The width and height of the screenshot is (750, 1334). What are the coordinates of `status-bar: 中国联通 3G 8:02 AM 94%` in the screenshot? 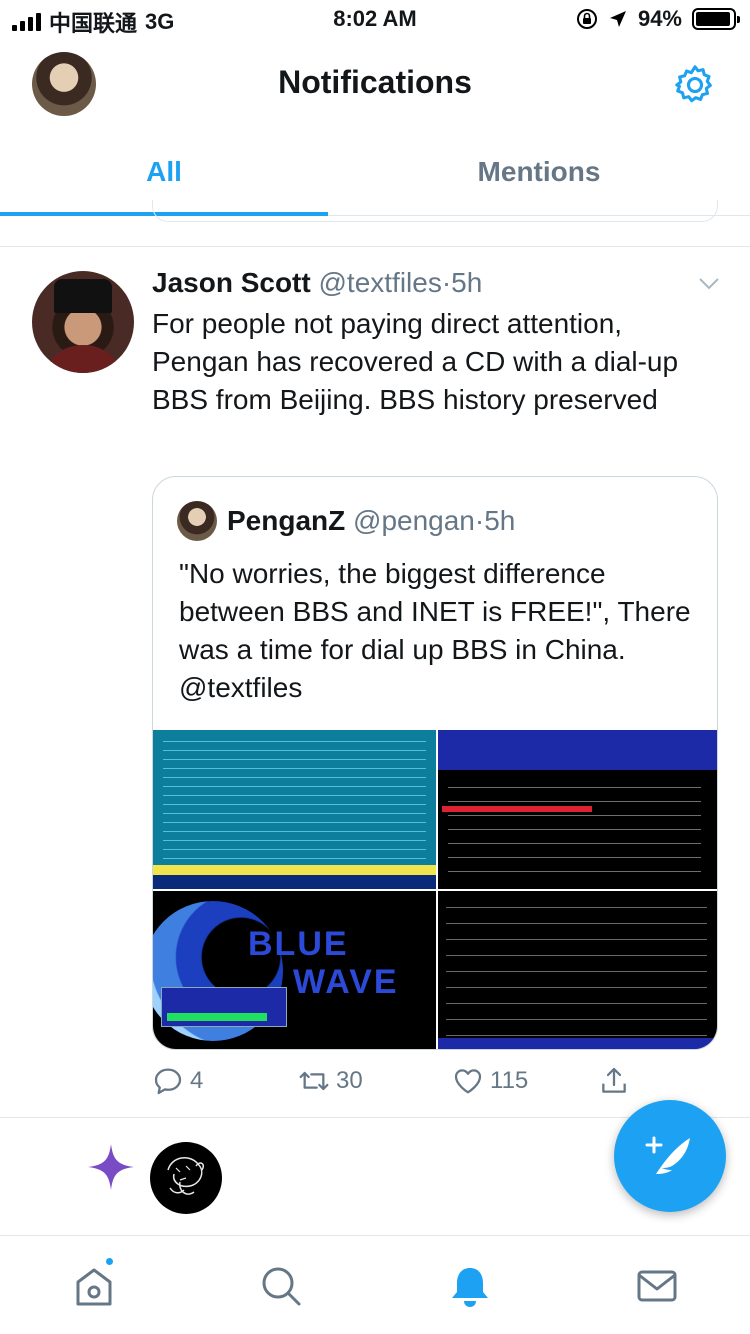 It's located at (375, 20).